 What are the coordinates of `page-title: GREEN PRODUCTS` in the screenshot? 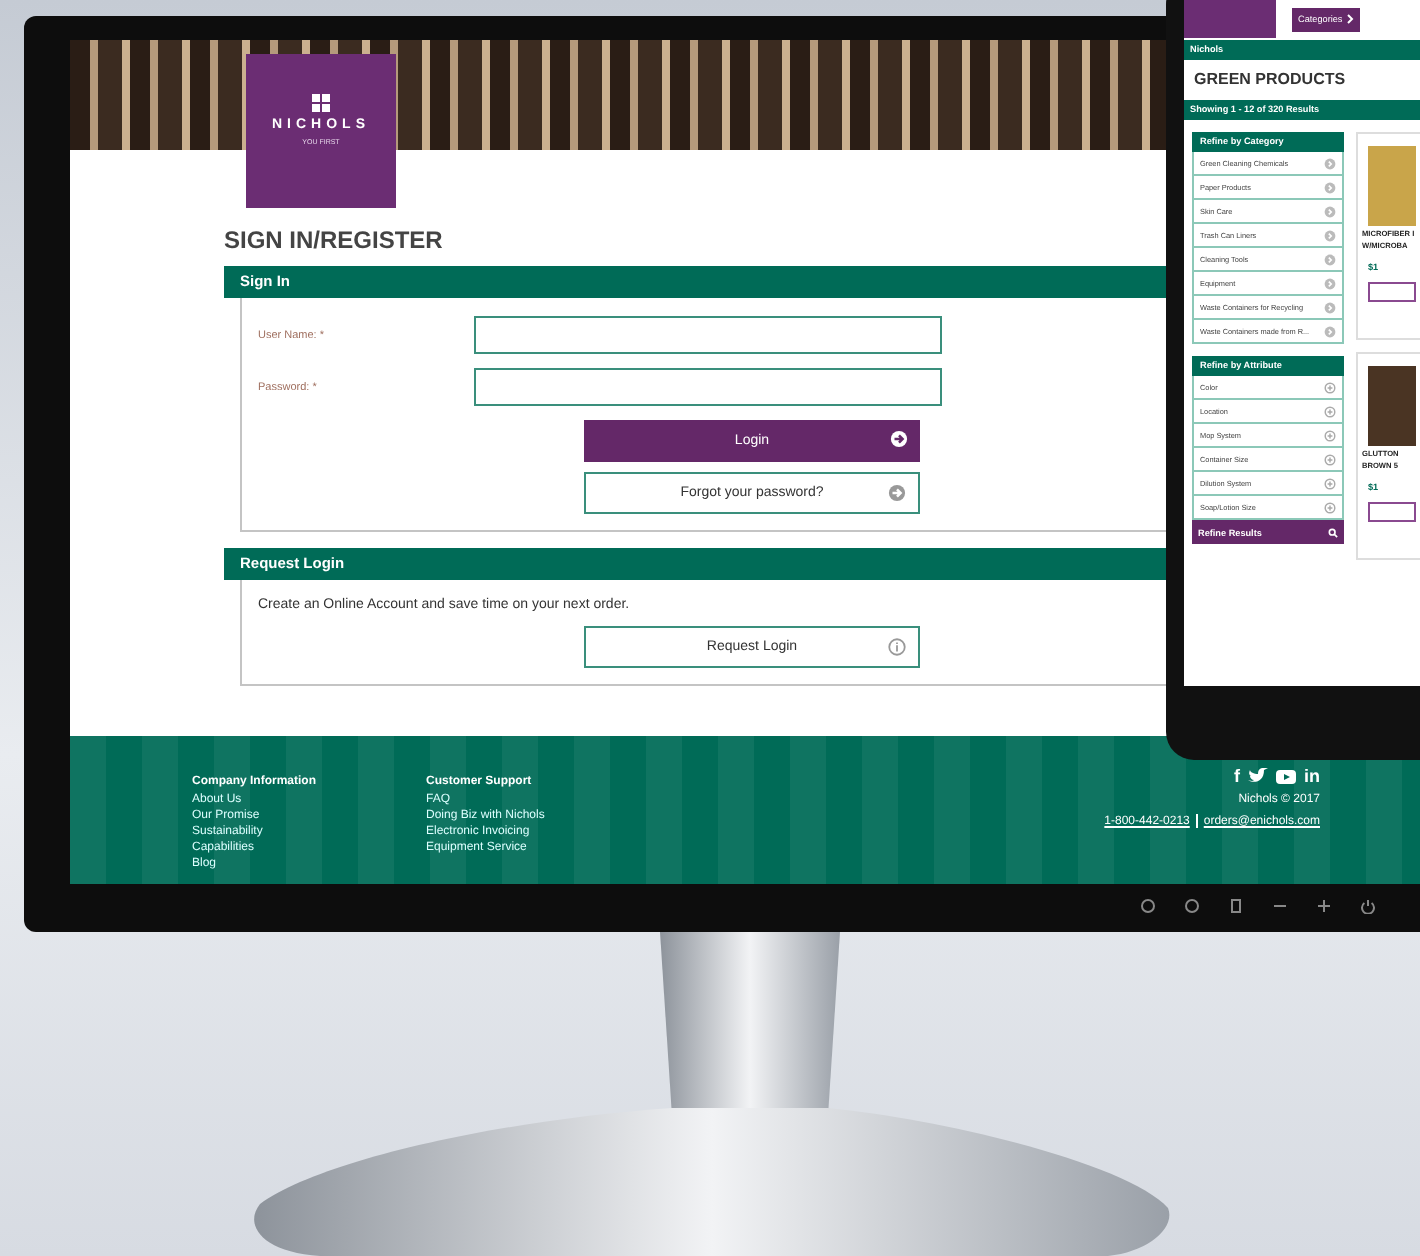 It's located at (1270, 80).